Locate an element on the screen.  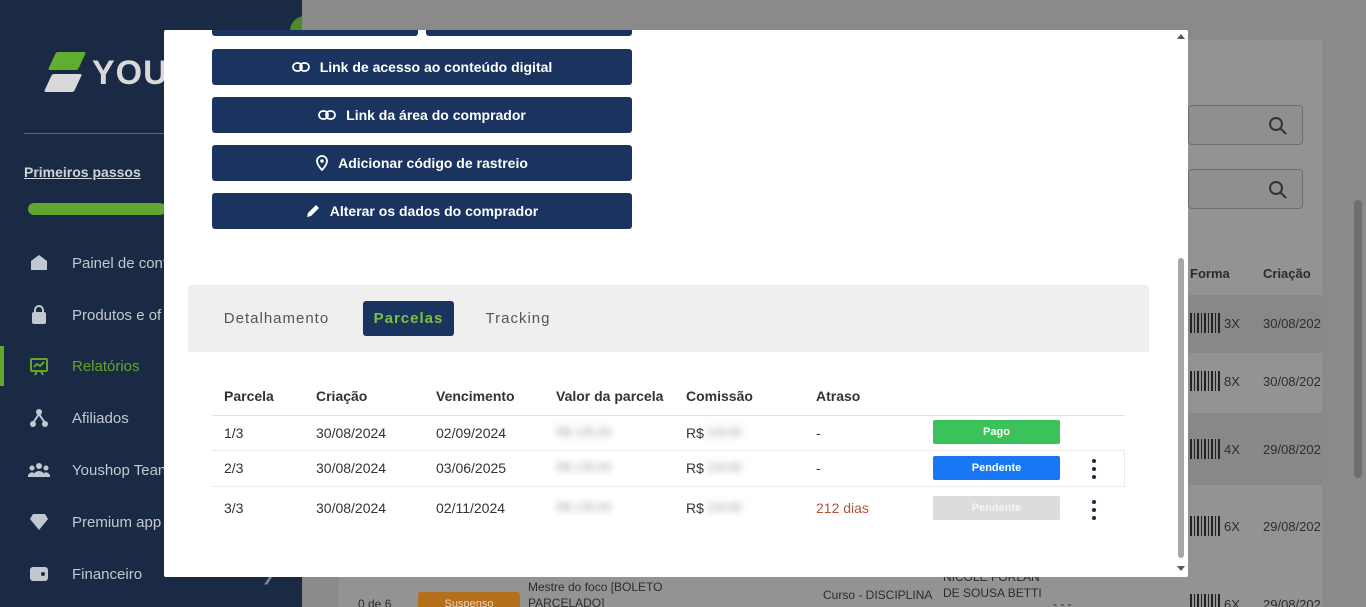
sidebar-item-label: Afiliados is located at coordinates (100, 418).